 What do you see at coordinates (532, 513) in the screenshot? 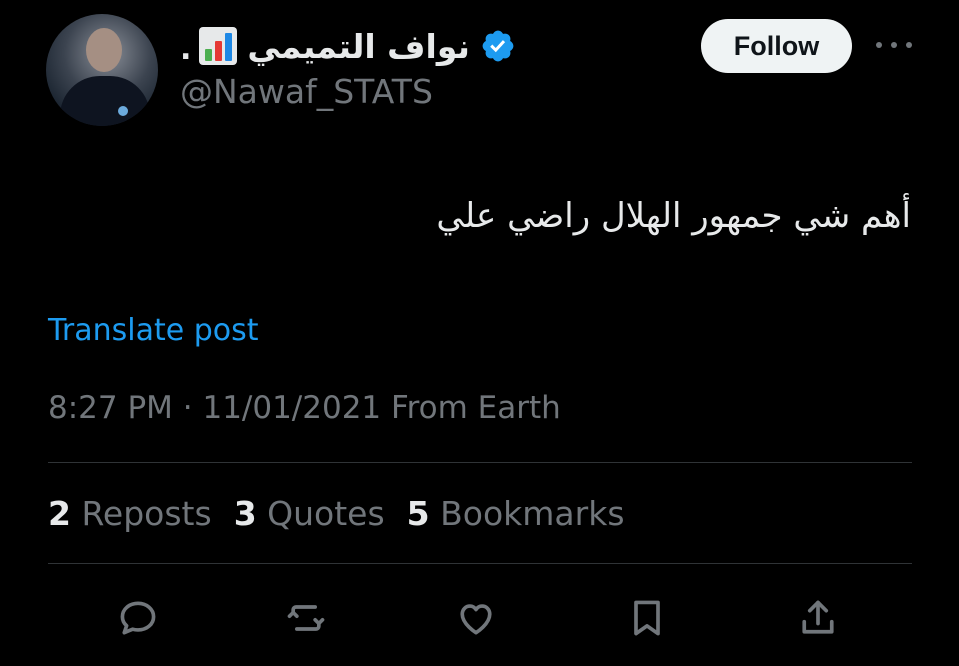
I see `bookmarks-label: Bookmarks` at bounding box center [532, 513].